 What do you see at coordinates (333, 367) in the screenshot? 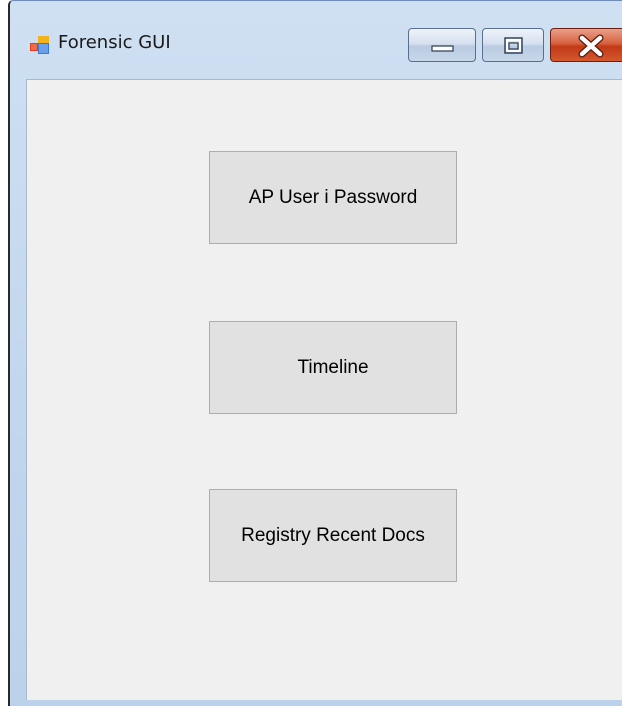
I see `timeline-button: Timeline` at bounding box center [333, 367].